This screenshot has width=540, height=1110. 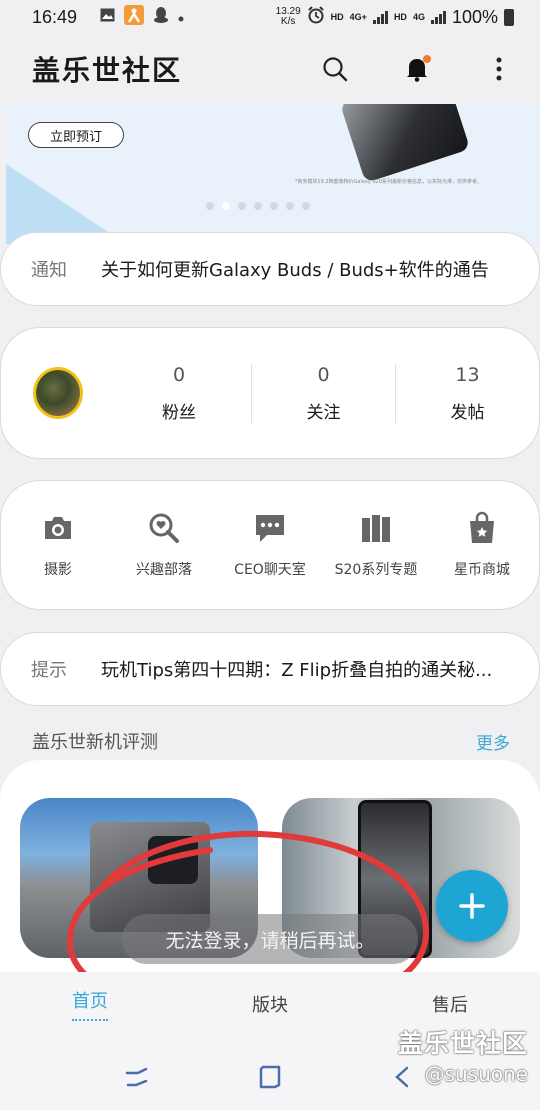 I want to click on watermark: 盖乐世社区 @susuone, so click(x=463, y=1055).